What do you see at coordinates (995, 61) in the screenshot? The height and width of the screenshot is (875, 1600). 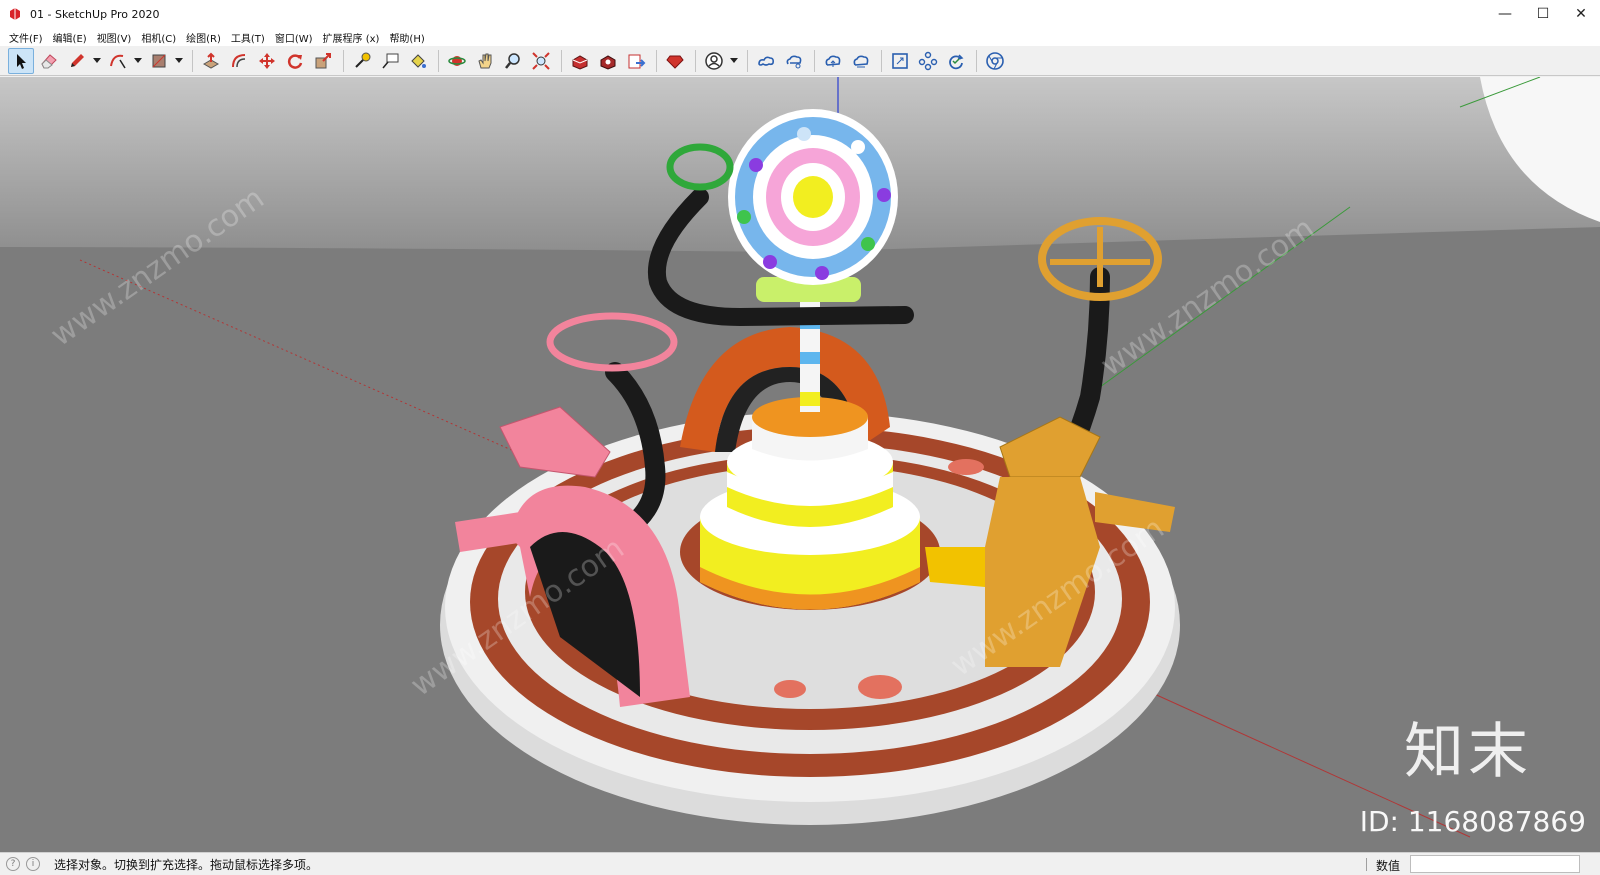 I see `chrome-button` at bounding box center [995, 61].